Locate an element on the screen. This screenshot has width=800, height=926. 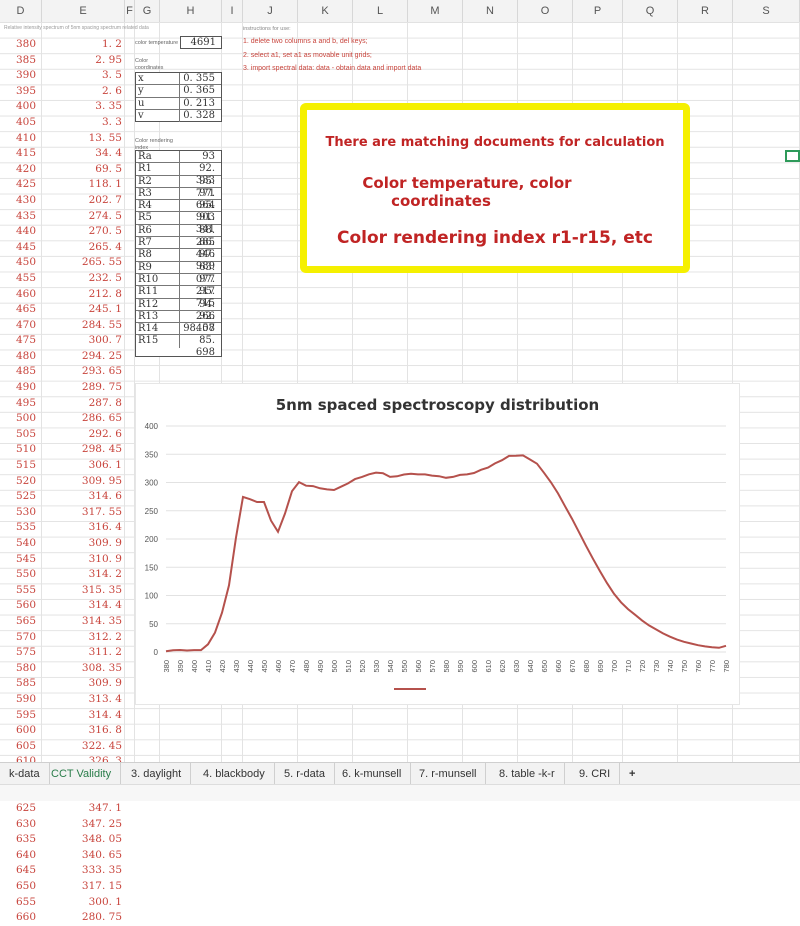
column-header-k: K is located at coordinates (325, 11).